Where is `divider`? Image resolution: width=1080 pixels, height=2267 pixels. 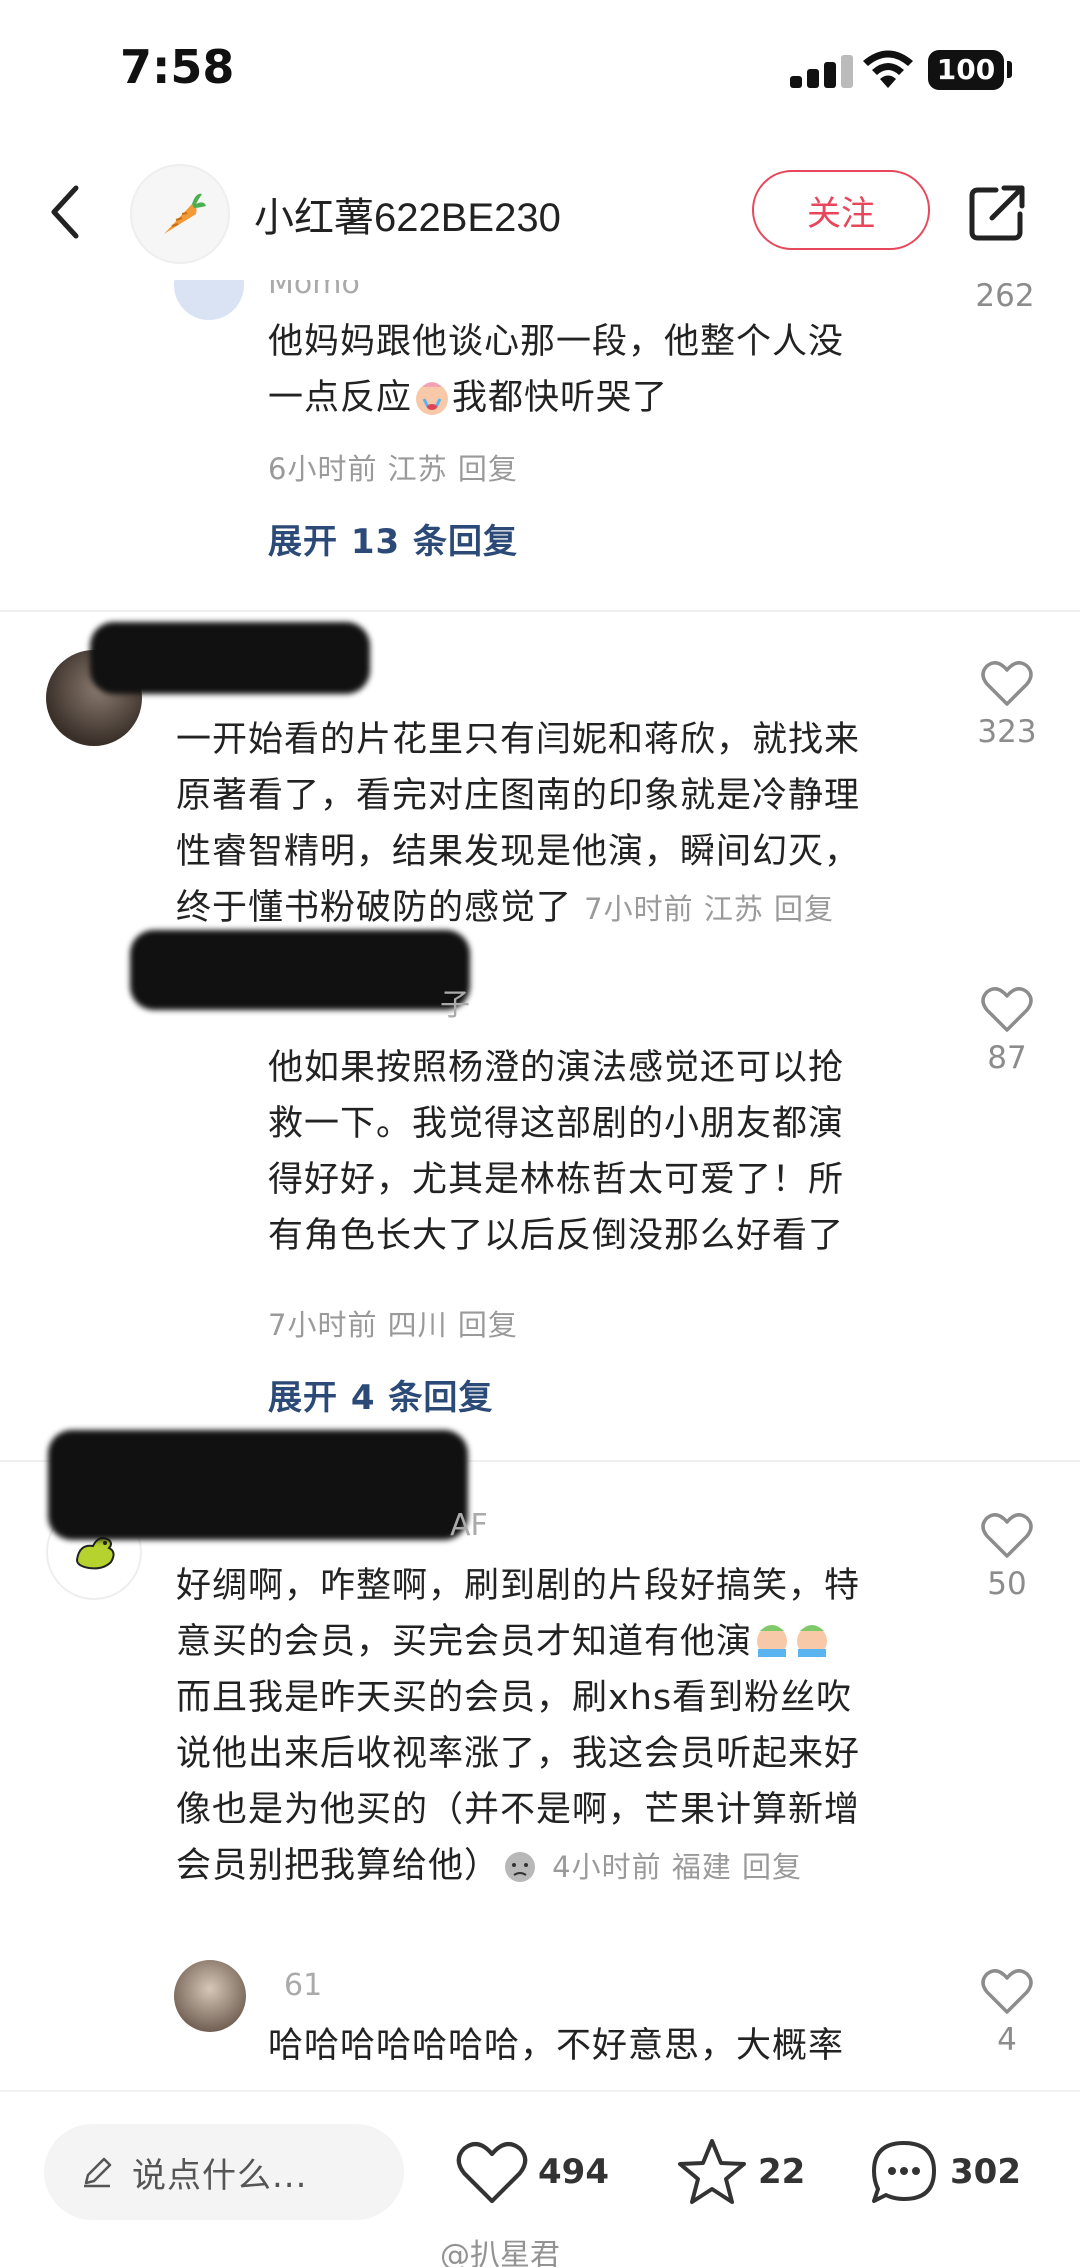
divider is located at coordinates (540, 611).